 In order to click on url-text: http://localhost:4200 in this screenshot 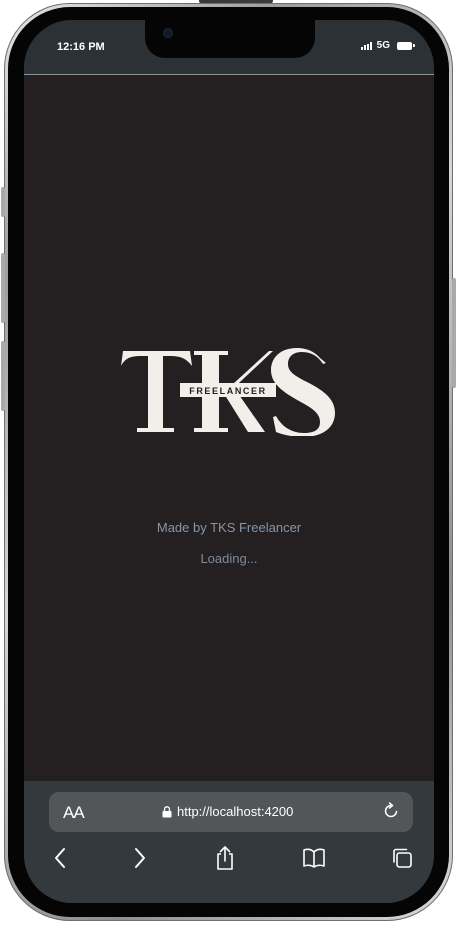, I will do `click(235, 811)`.